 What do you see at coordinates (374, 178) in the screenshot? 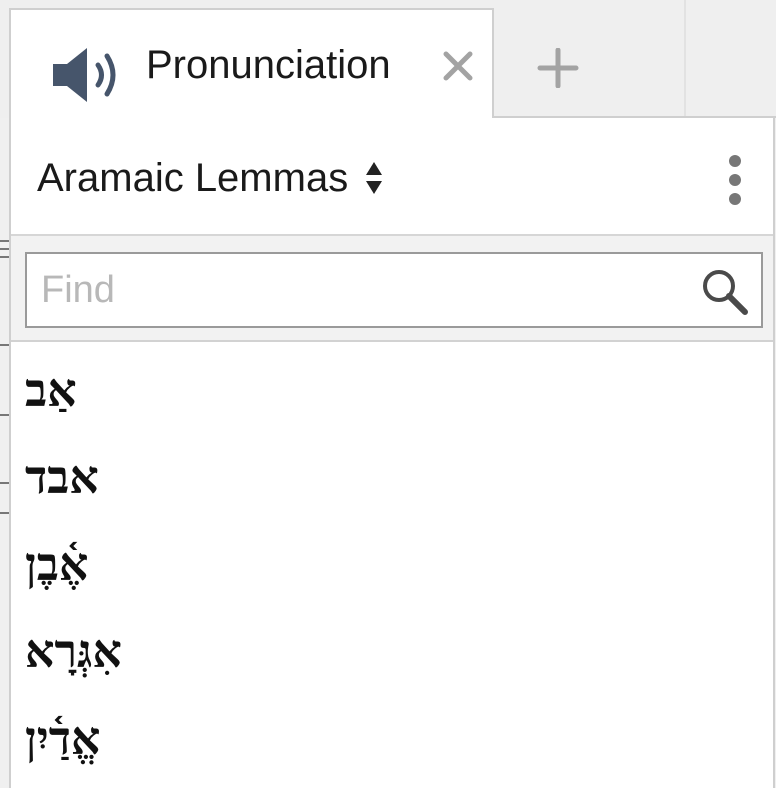
I see `up-down-arrows-icon` at bounding box center [374, 178].